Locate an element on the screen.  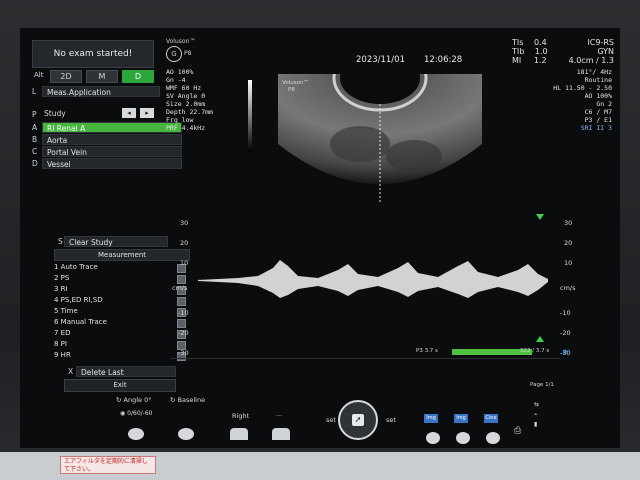
unit-label-left: cm/s is located at coordinates (180, 288).